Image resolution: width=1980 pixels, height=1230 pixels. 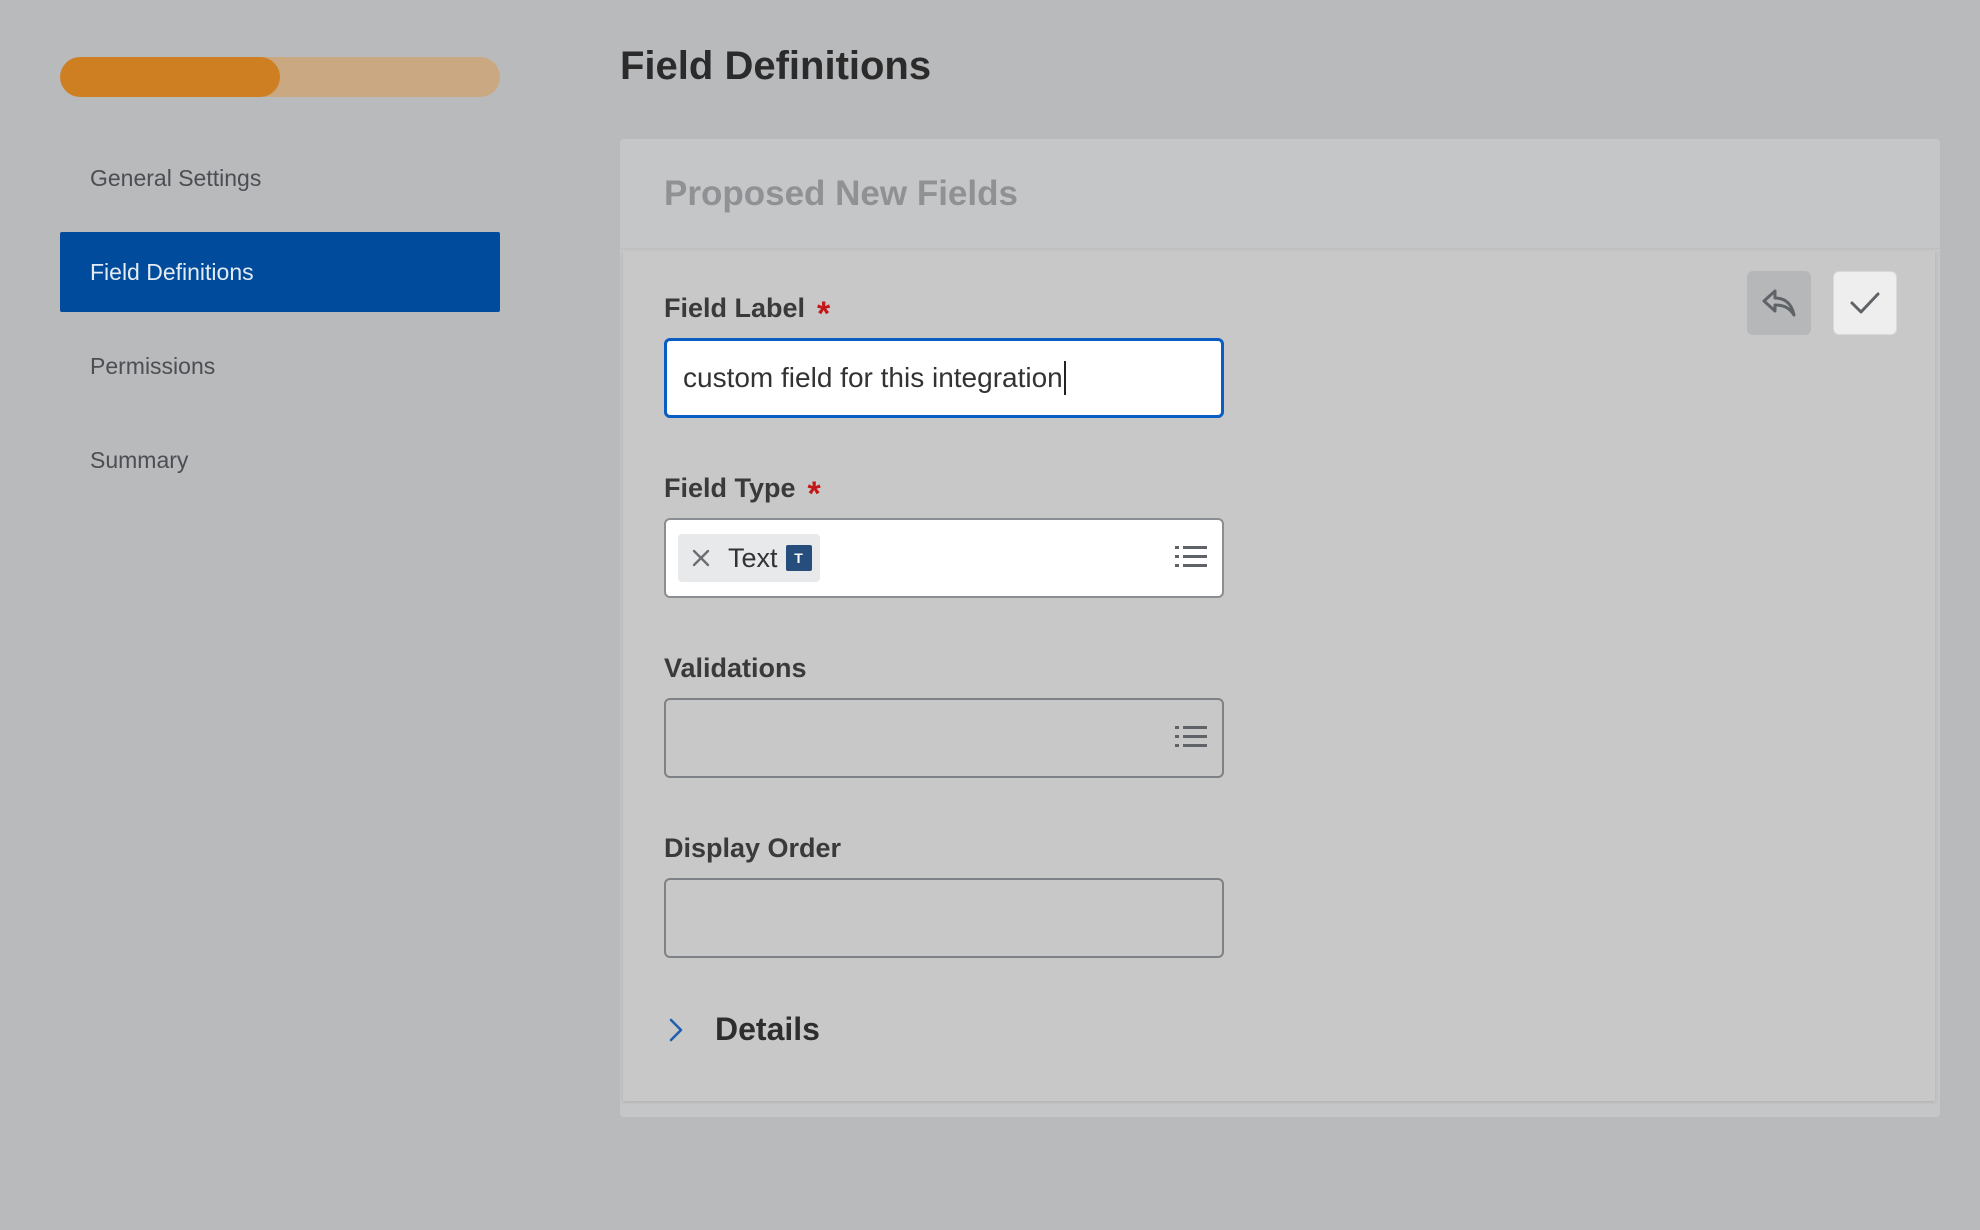 What do you see at coordinates (730, 488) in the screenshot?
I see `field-type-label: Field Type` at bounding box center [730, 488].